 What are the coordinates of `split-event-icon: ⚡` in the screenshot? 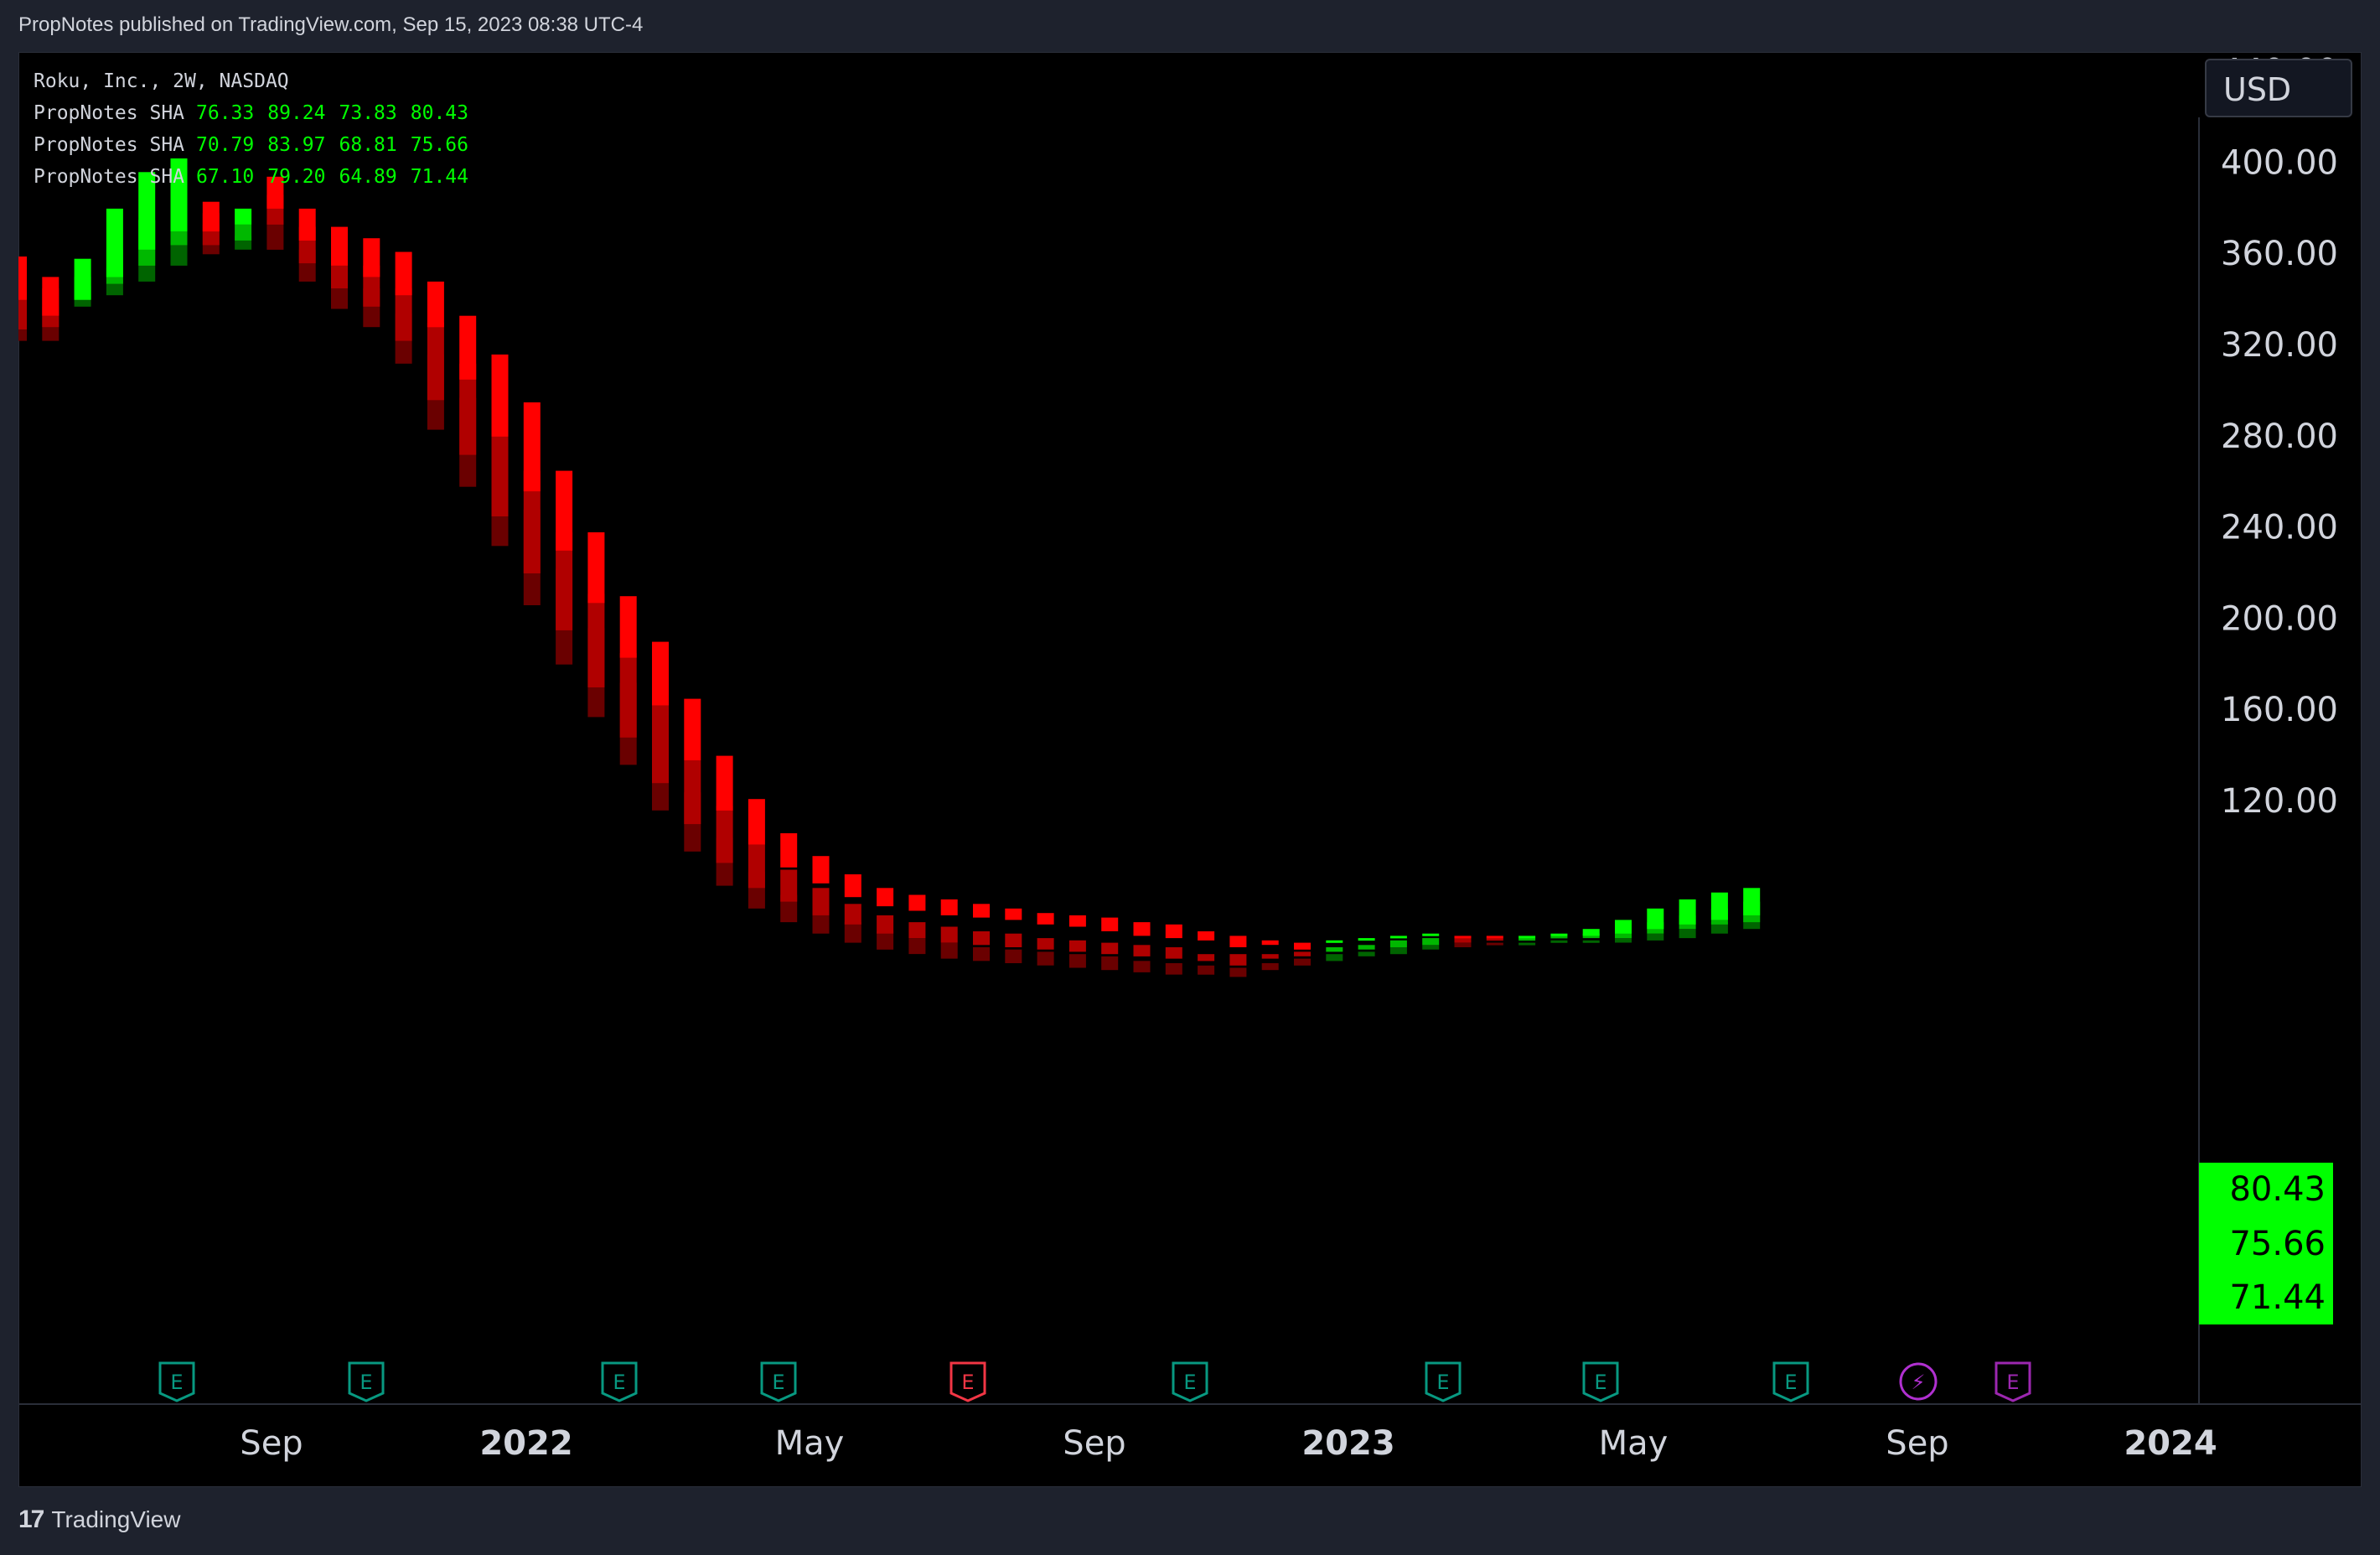 It's located at (1918, 1381).